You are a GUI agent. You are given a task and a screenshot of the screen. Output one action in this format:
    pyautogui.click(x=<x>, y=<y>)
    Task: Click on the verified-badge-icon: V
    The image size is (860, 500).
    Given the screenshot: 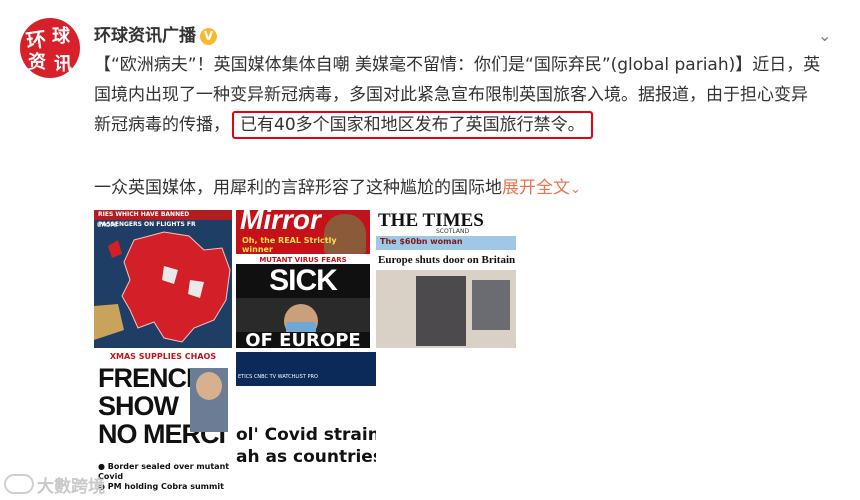 What is the action you would take?
    pyautogui.click(x=208, y=36)
    